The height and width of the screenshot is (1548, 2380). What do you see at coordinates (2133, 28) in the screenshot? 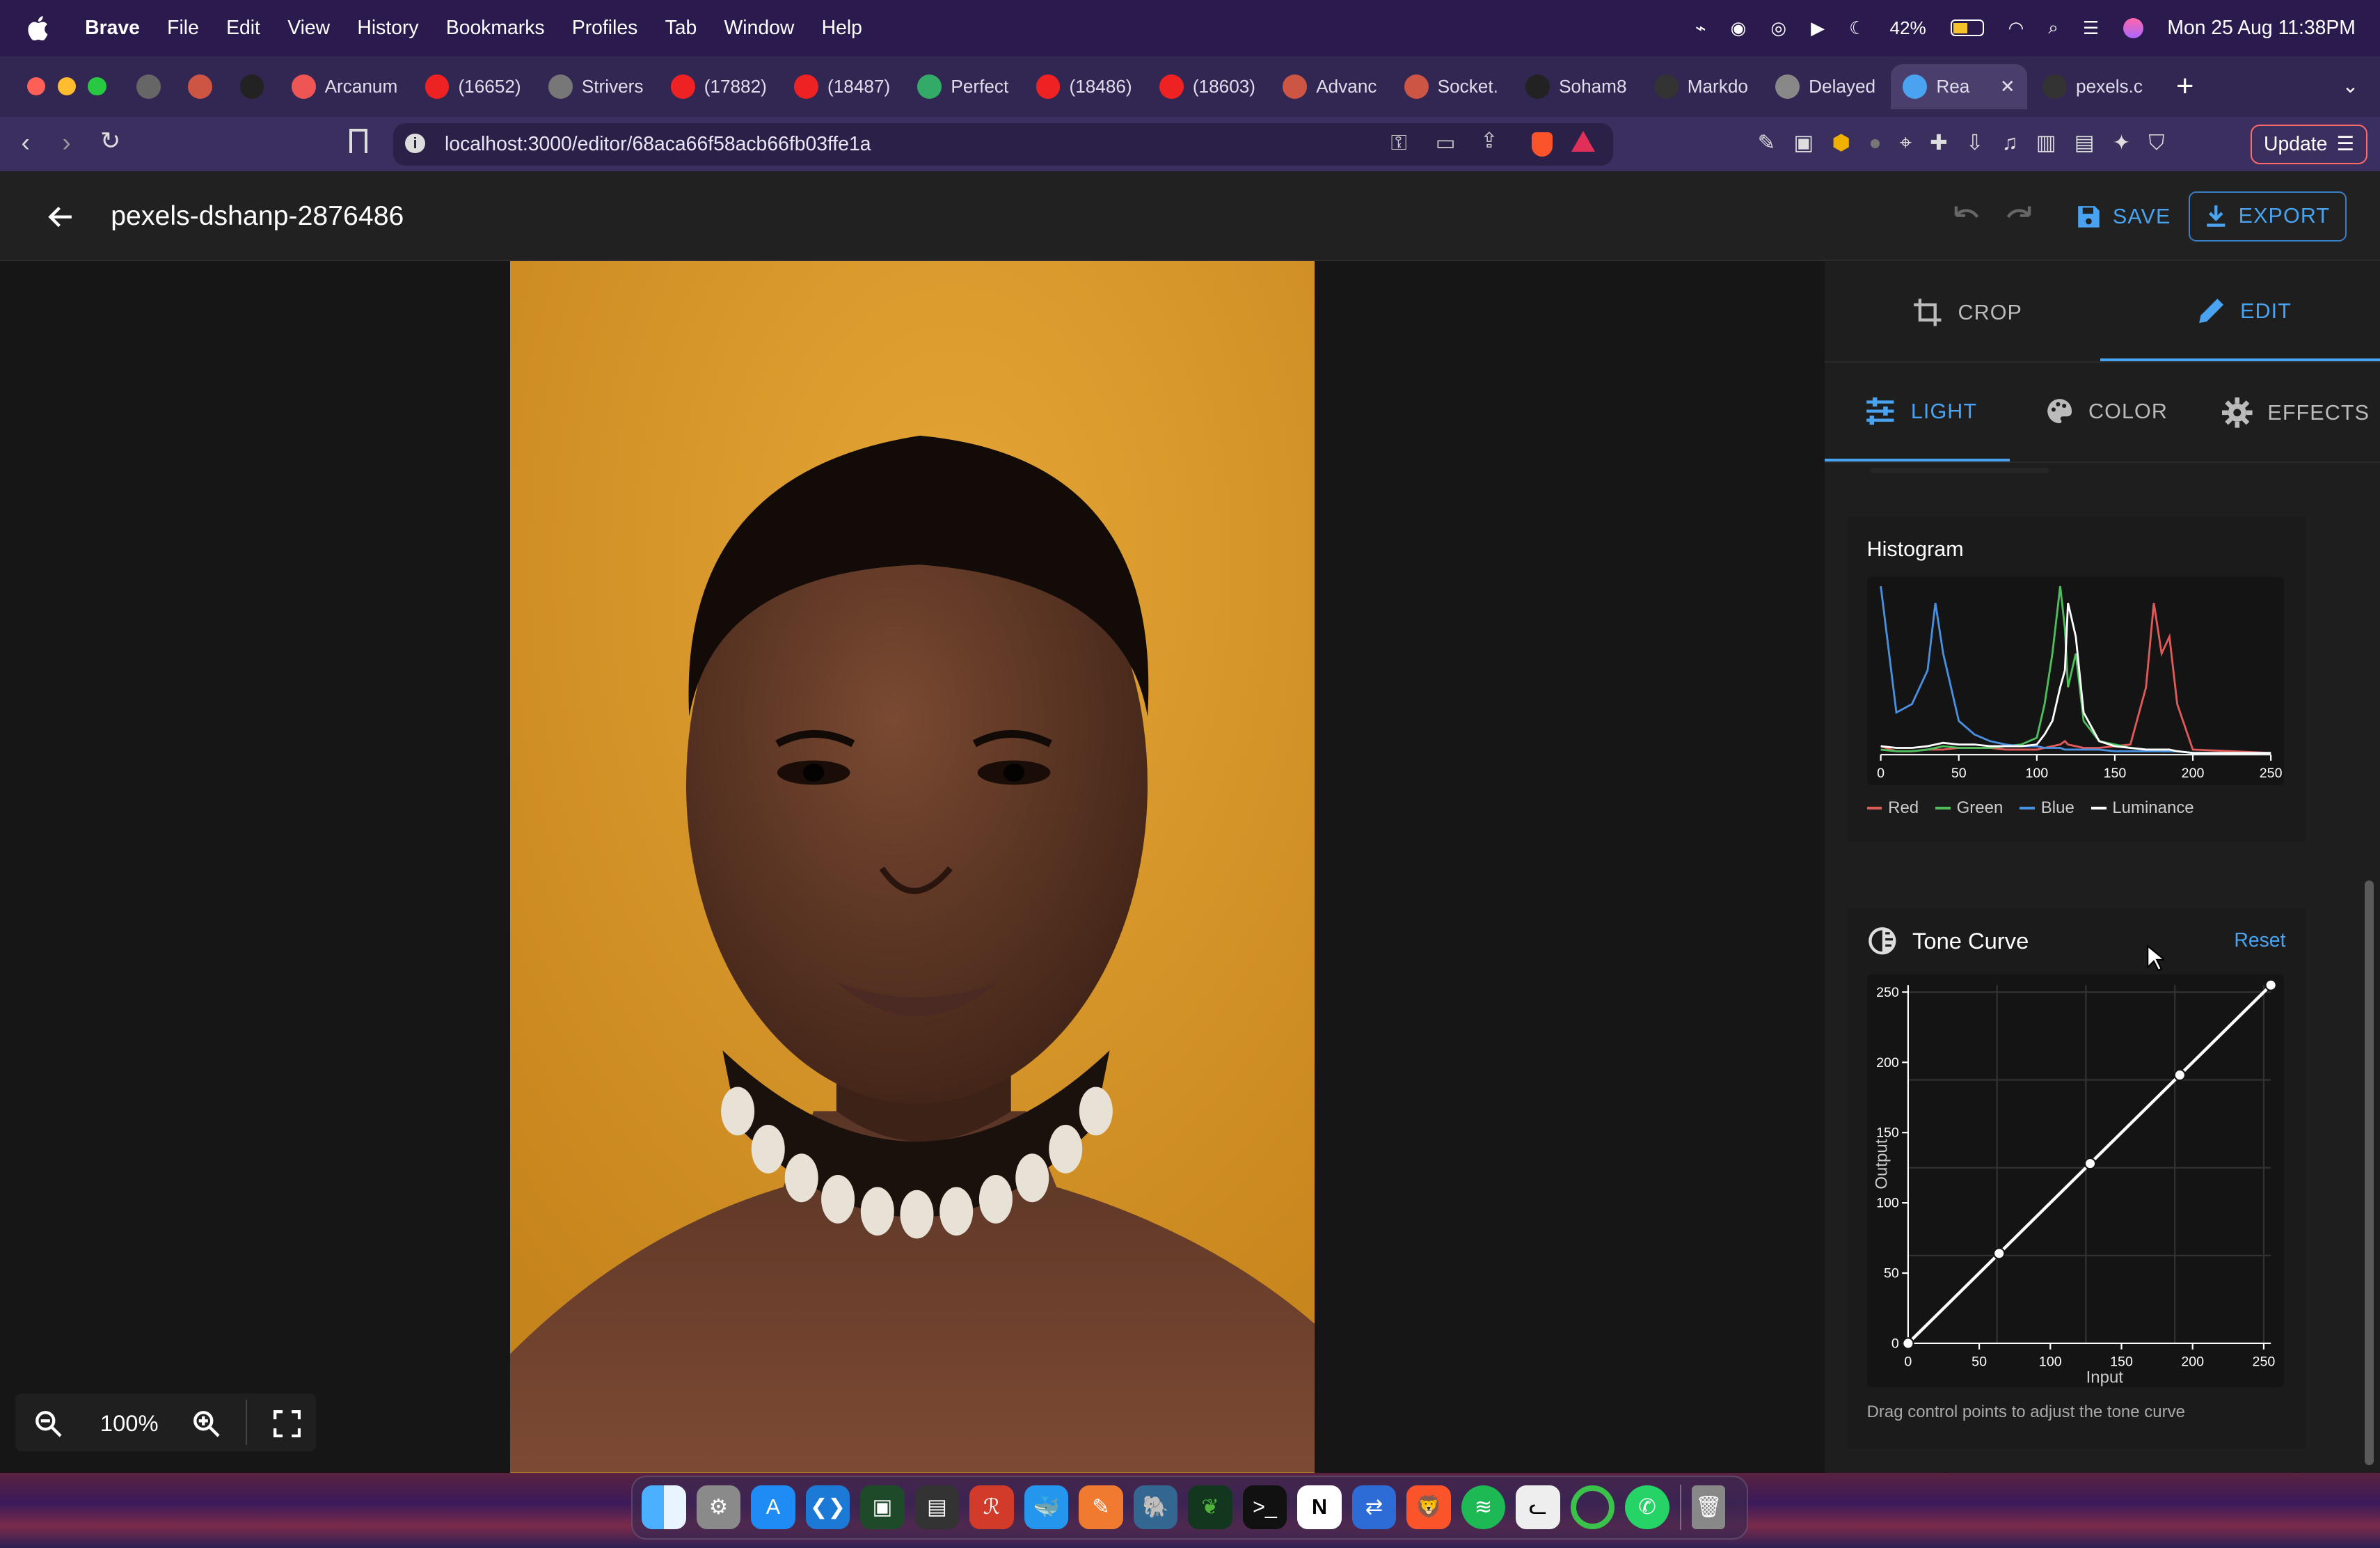
I see `siri-icon` at bounding box center [2133, 28].